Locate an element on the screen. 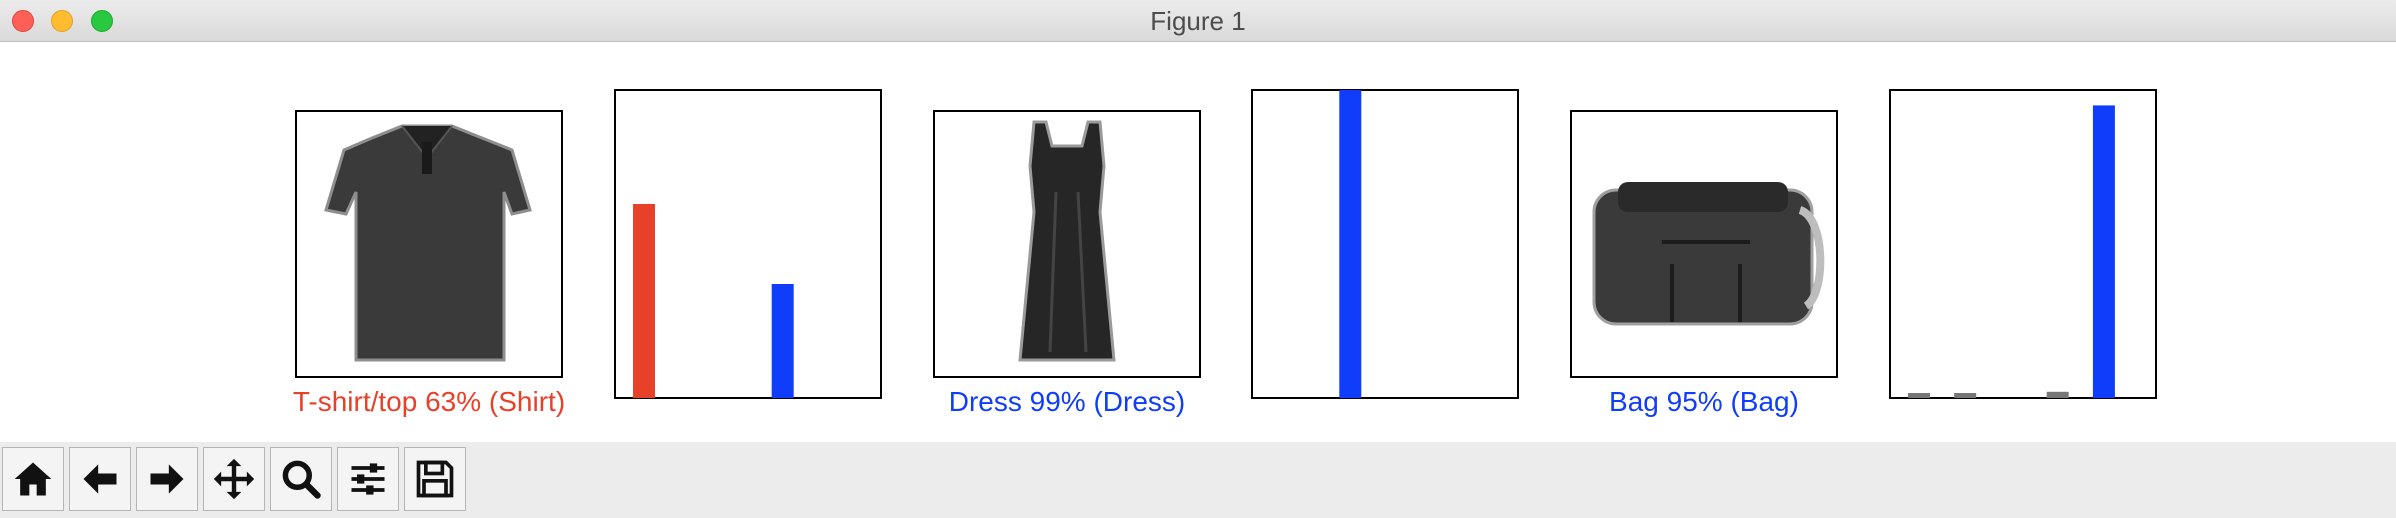  image-caption-bag: Bag 95% (Bag) is located at coordinates (1704, 401).